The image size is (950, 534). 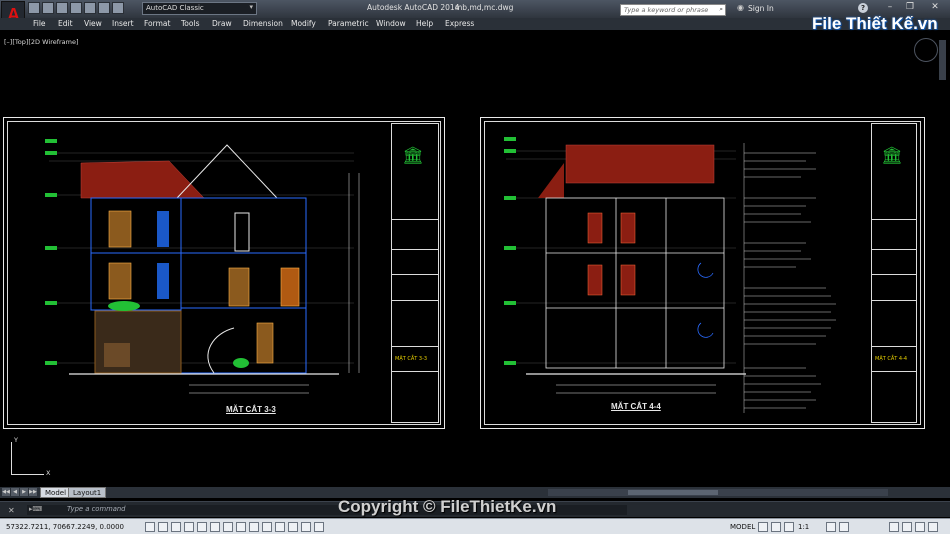 I want to click on tab-first-button: ◀◀, so click(x=6, y=492).